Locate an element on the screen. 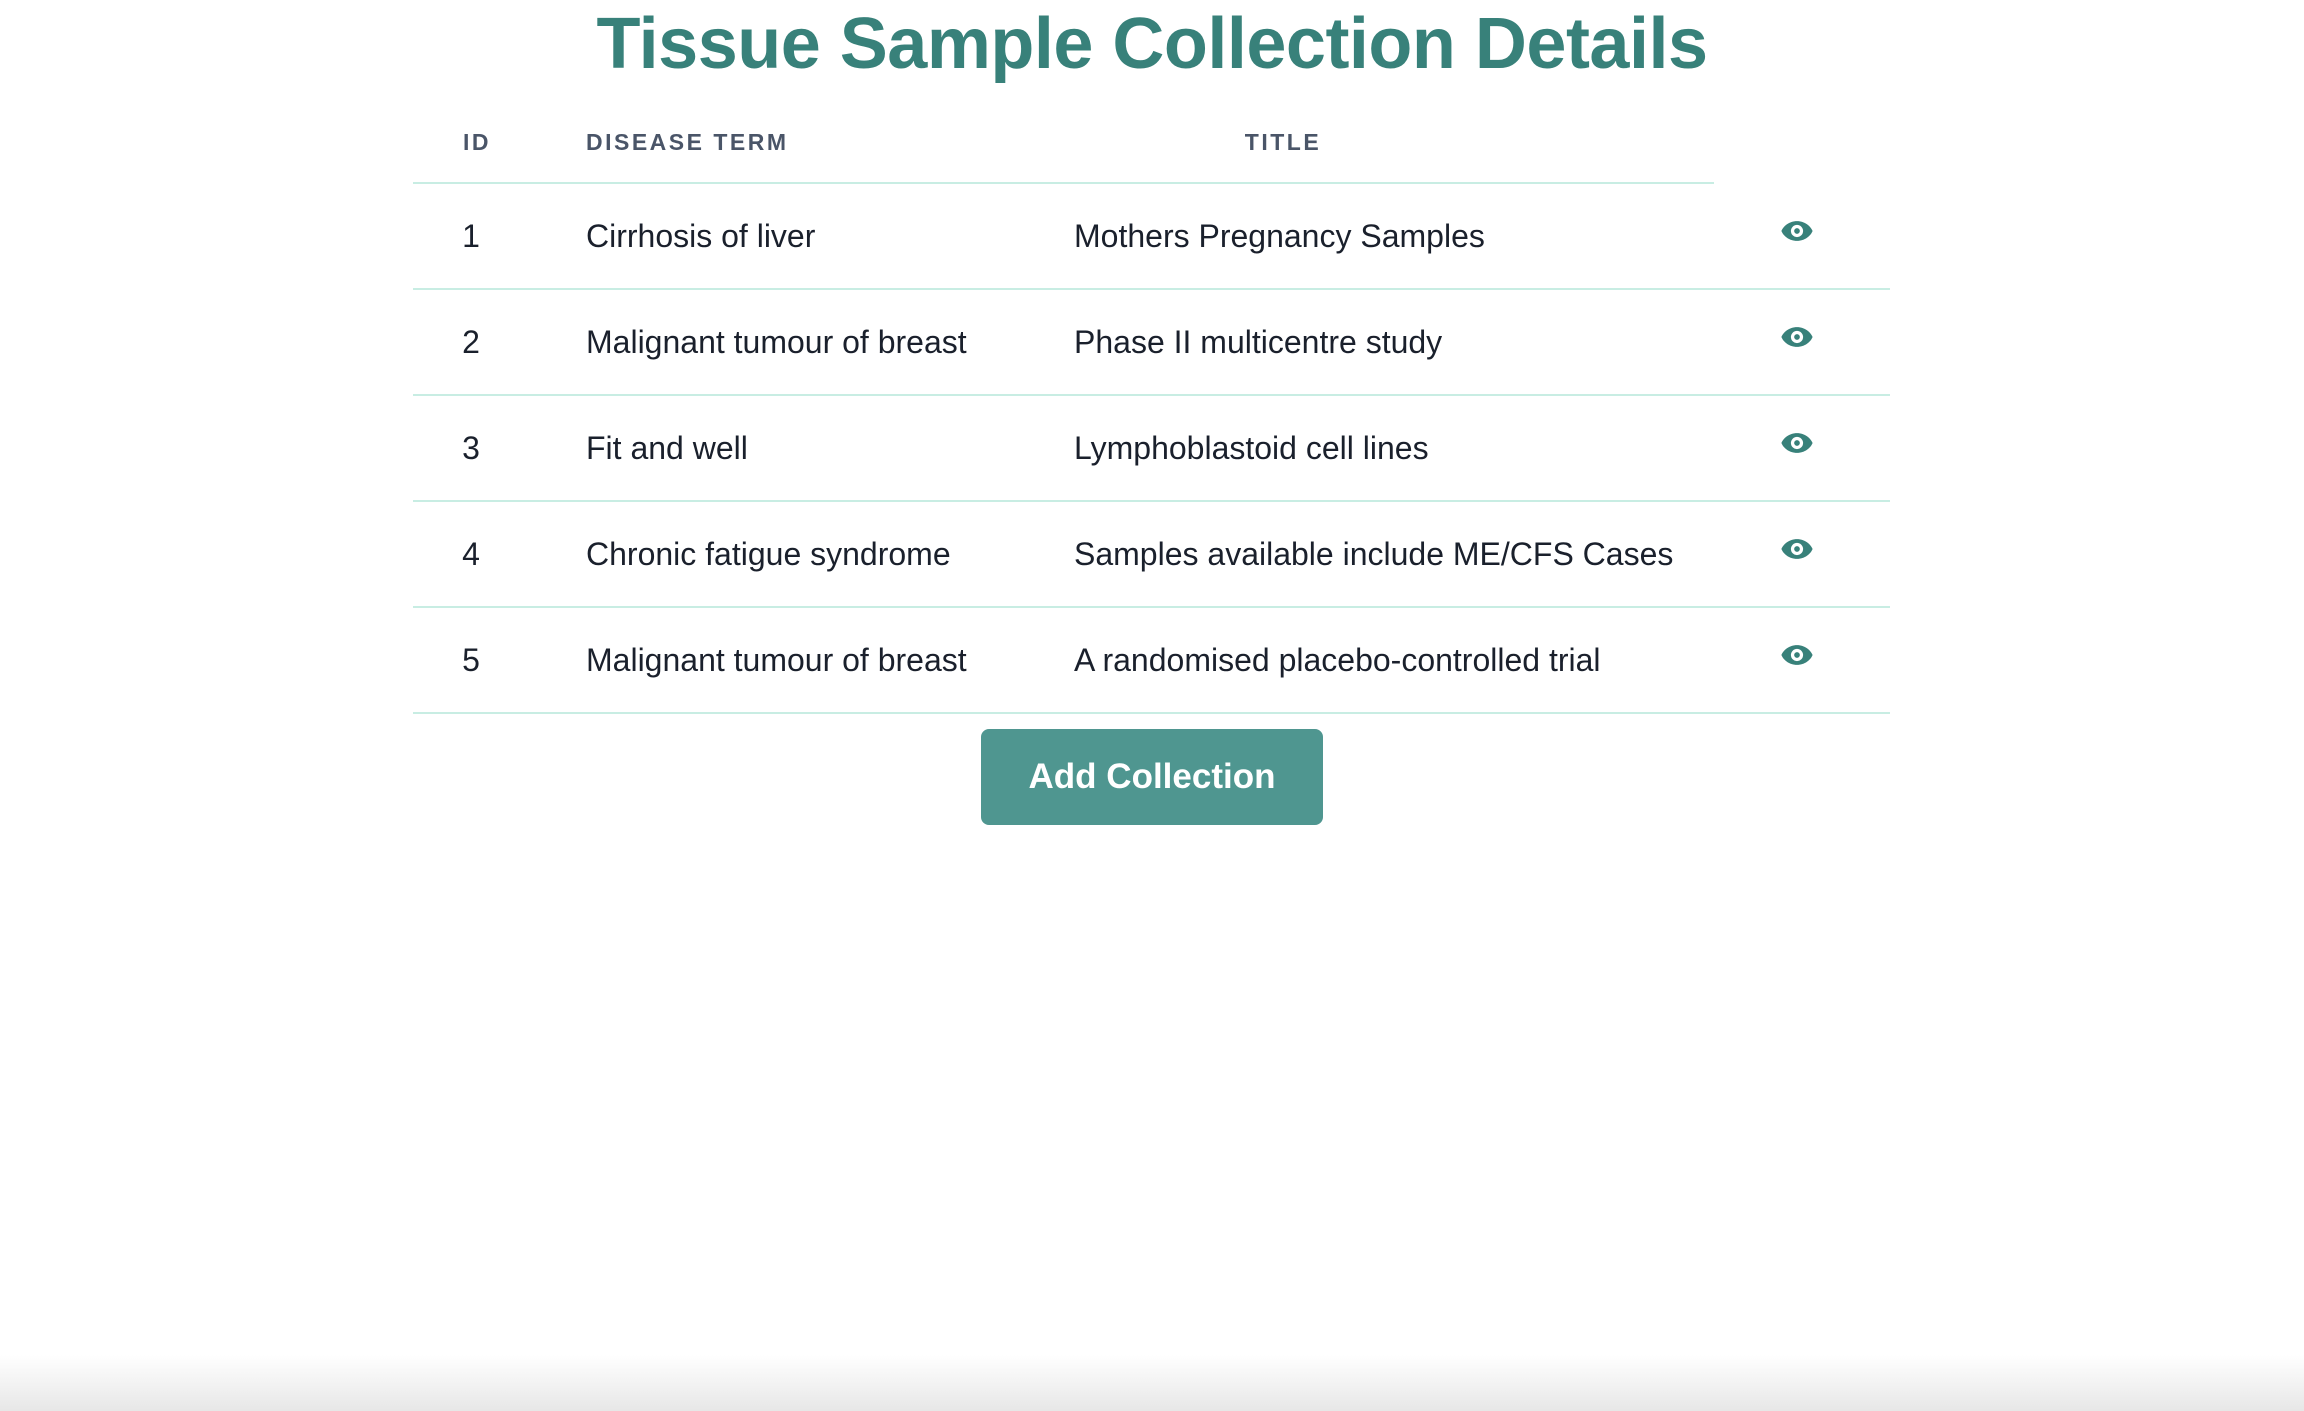 This screenshot has height=1411, width=2304. row-title: Samples available include ME/CFS Cases is located at coordinates (1374, 554).